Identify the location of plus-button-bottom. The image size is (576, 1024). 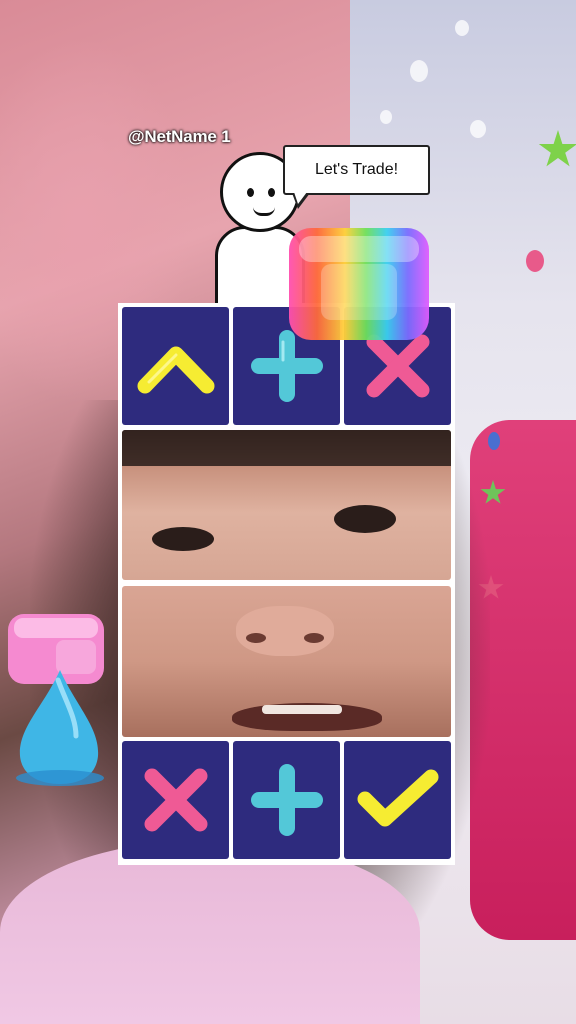
(286, 800).